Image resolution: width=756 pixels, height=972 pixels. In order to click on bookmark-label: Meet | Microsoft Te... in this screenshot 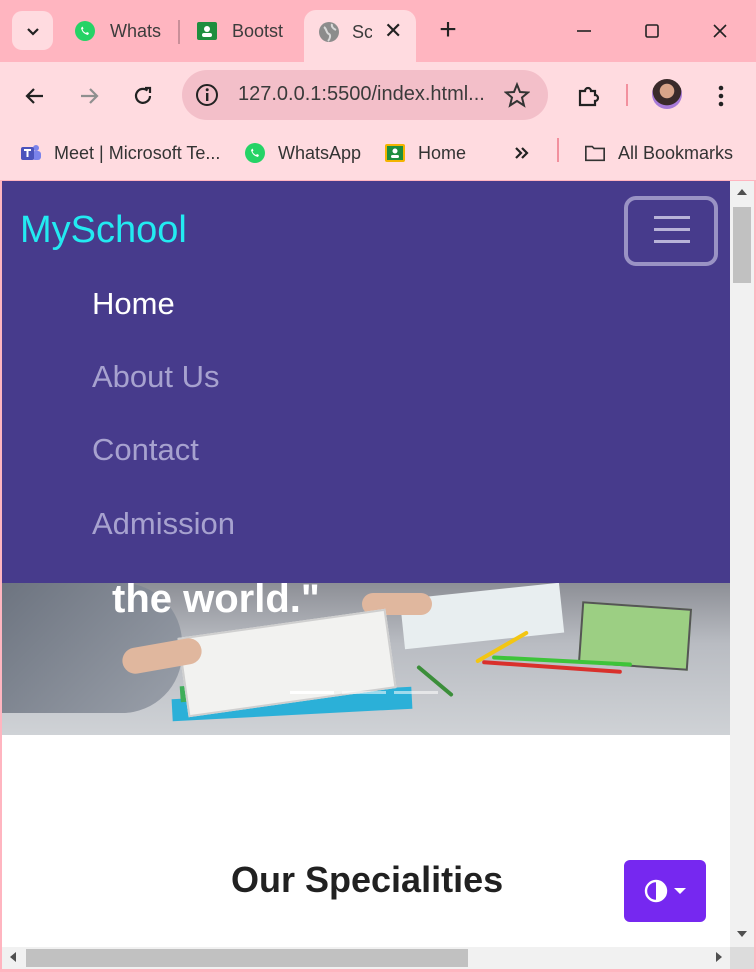, I will do `click(137, 152)`.